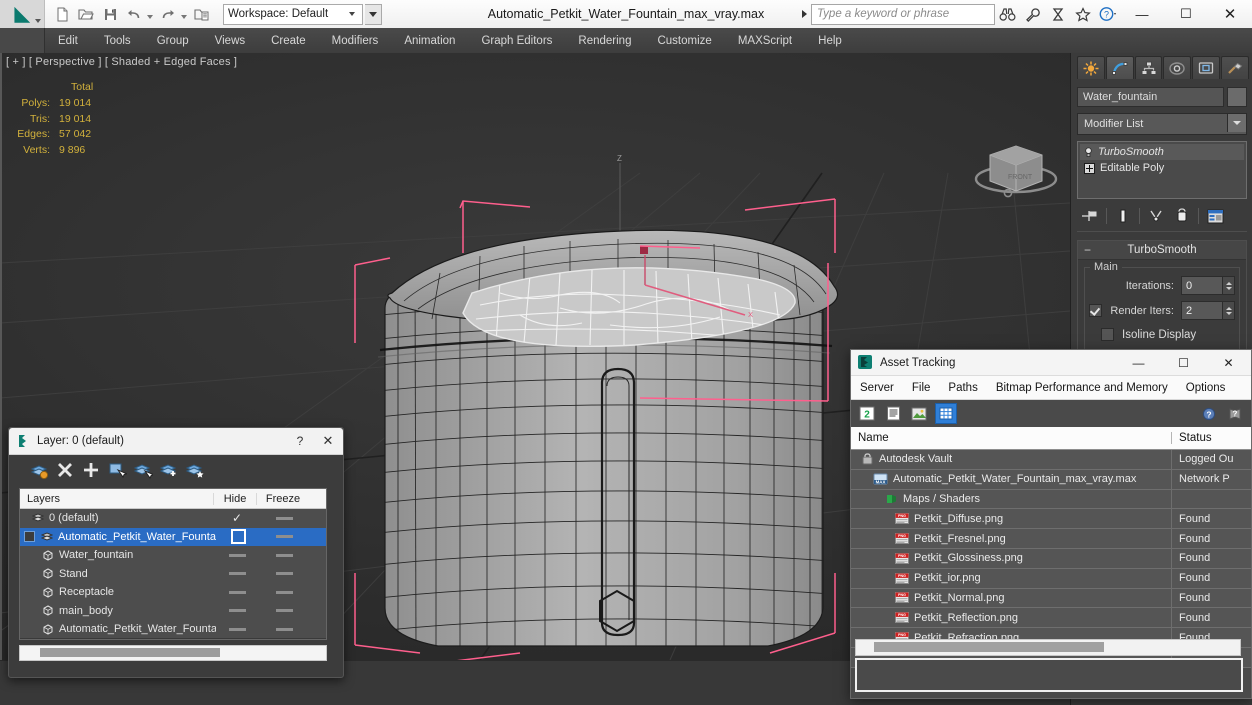  Describe the element at coordinates (86, 14) in the screenshot. I see `open-file-icon` at that location.